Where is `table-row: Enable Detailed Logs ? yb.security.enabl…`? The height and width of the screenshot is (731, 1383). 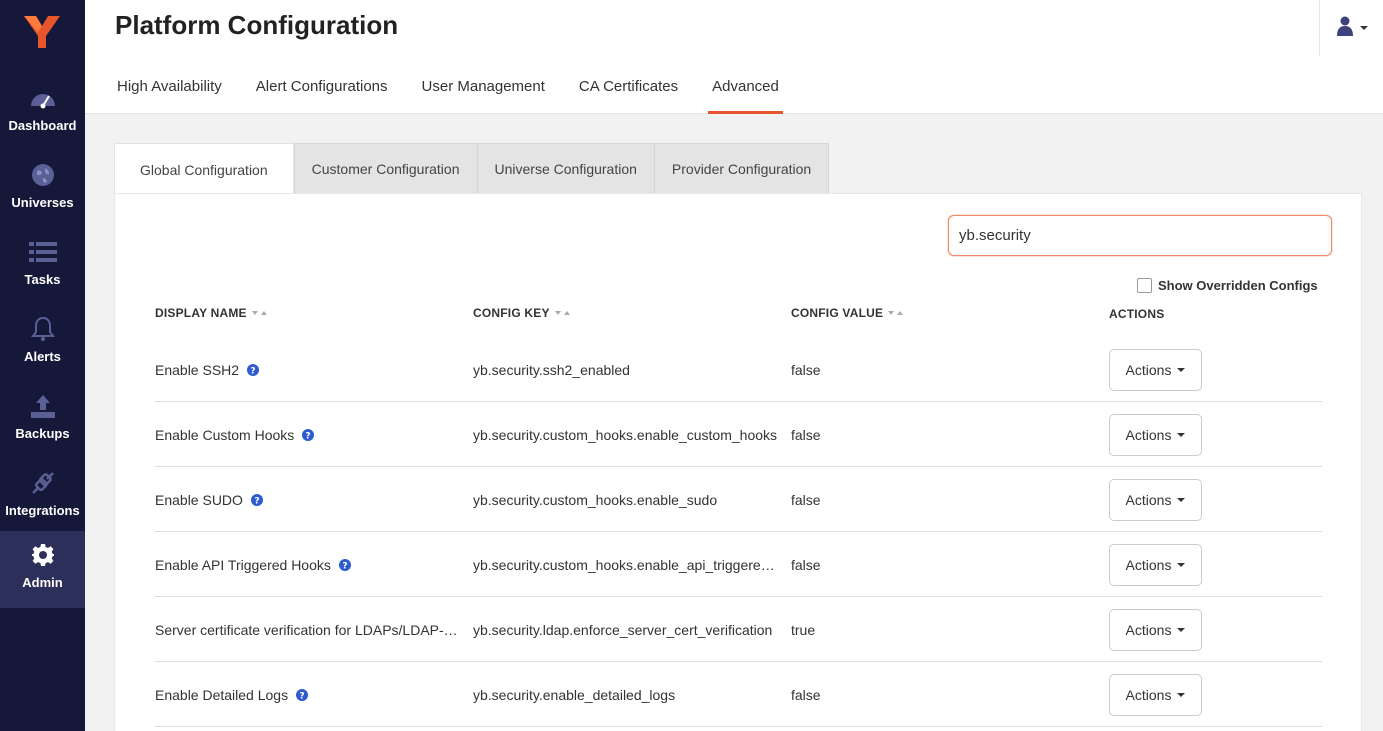
table-row: Enable Detailed Logs ? yb.security.enabl… is located at coordinates (738, 694).